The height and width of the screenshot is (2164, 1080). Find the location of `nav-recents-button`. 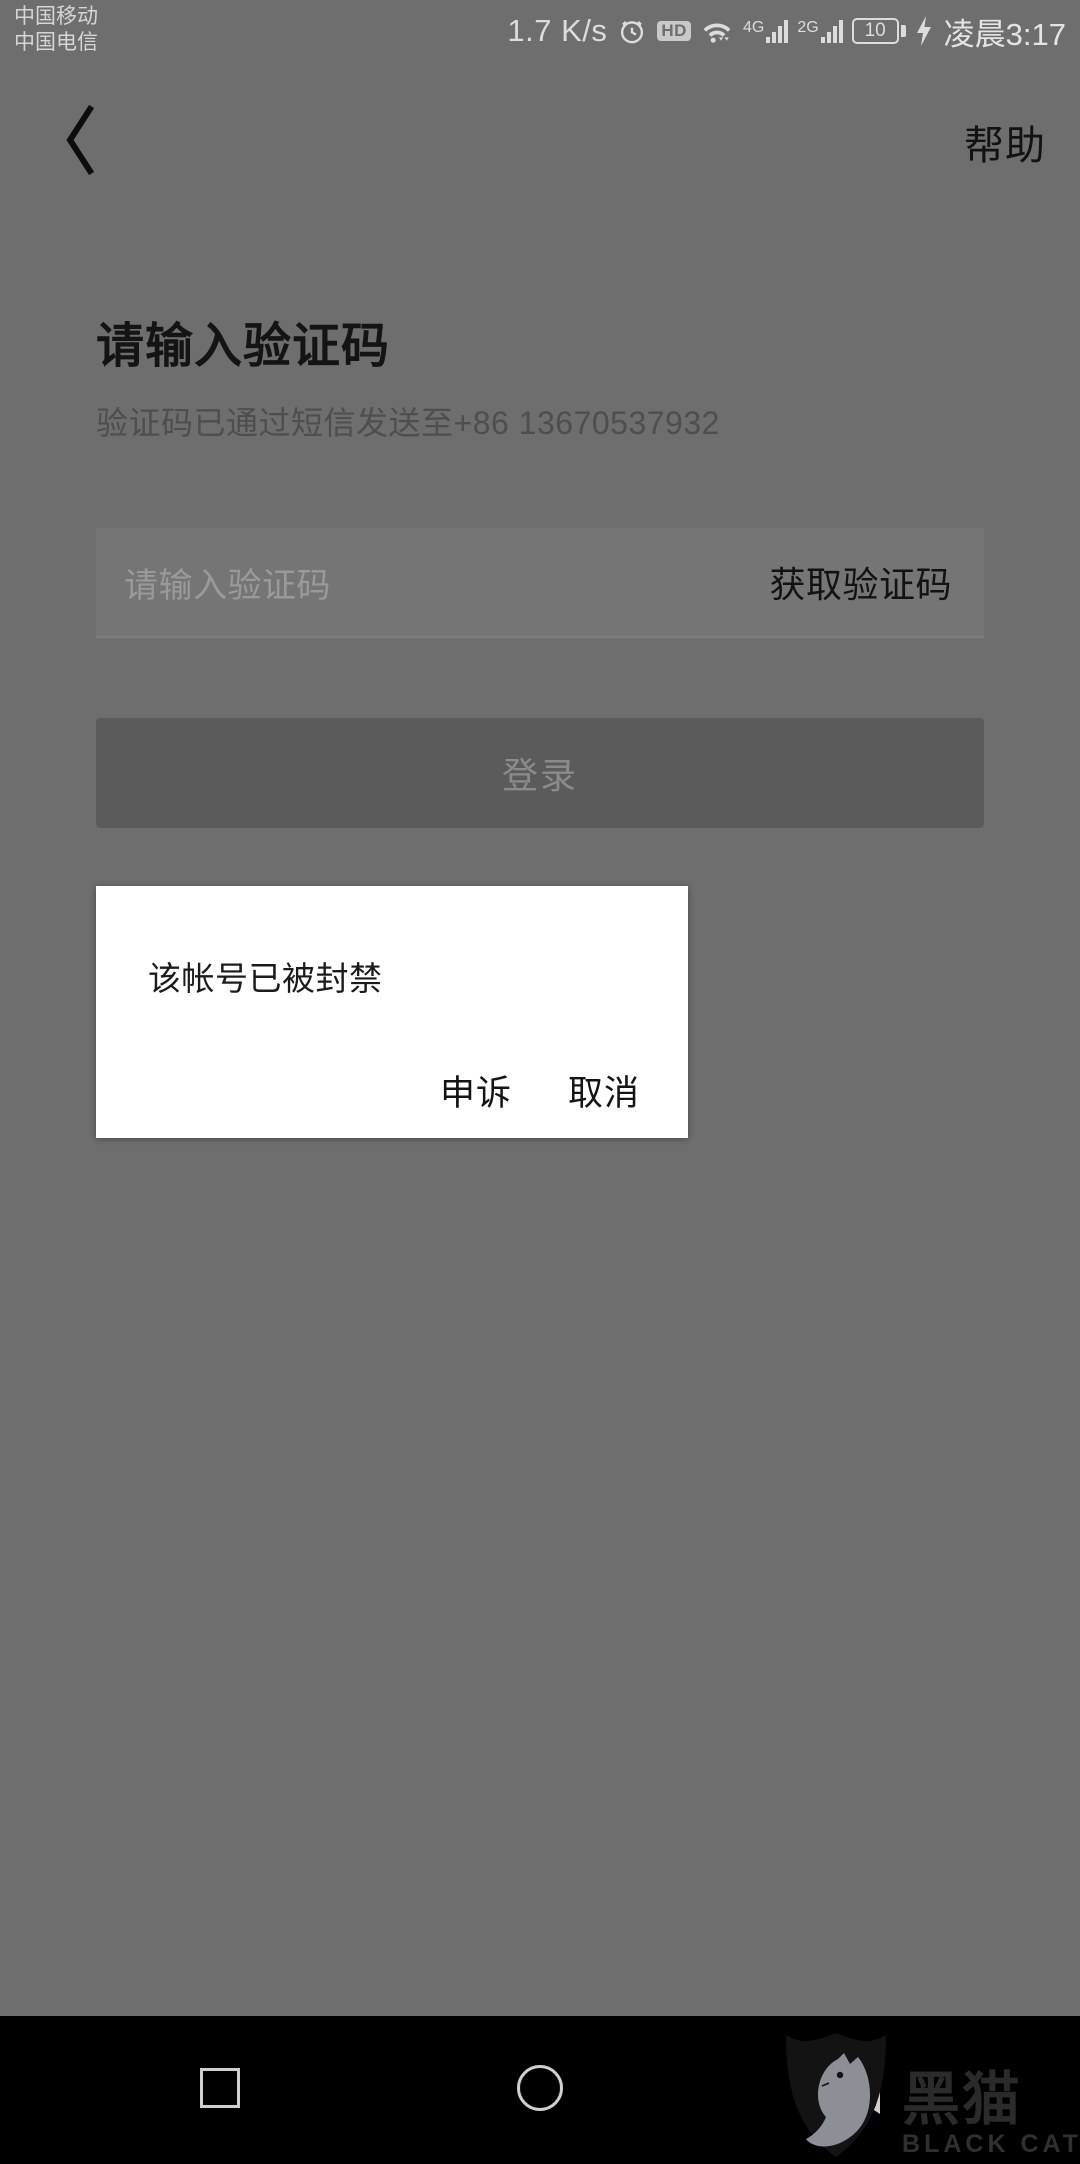

nav-recents-button is located at coordinates (220, 2088).